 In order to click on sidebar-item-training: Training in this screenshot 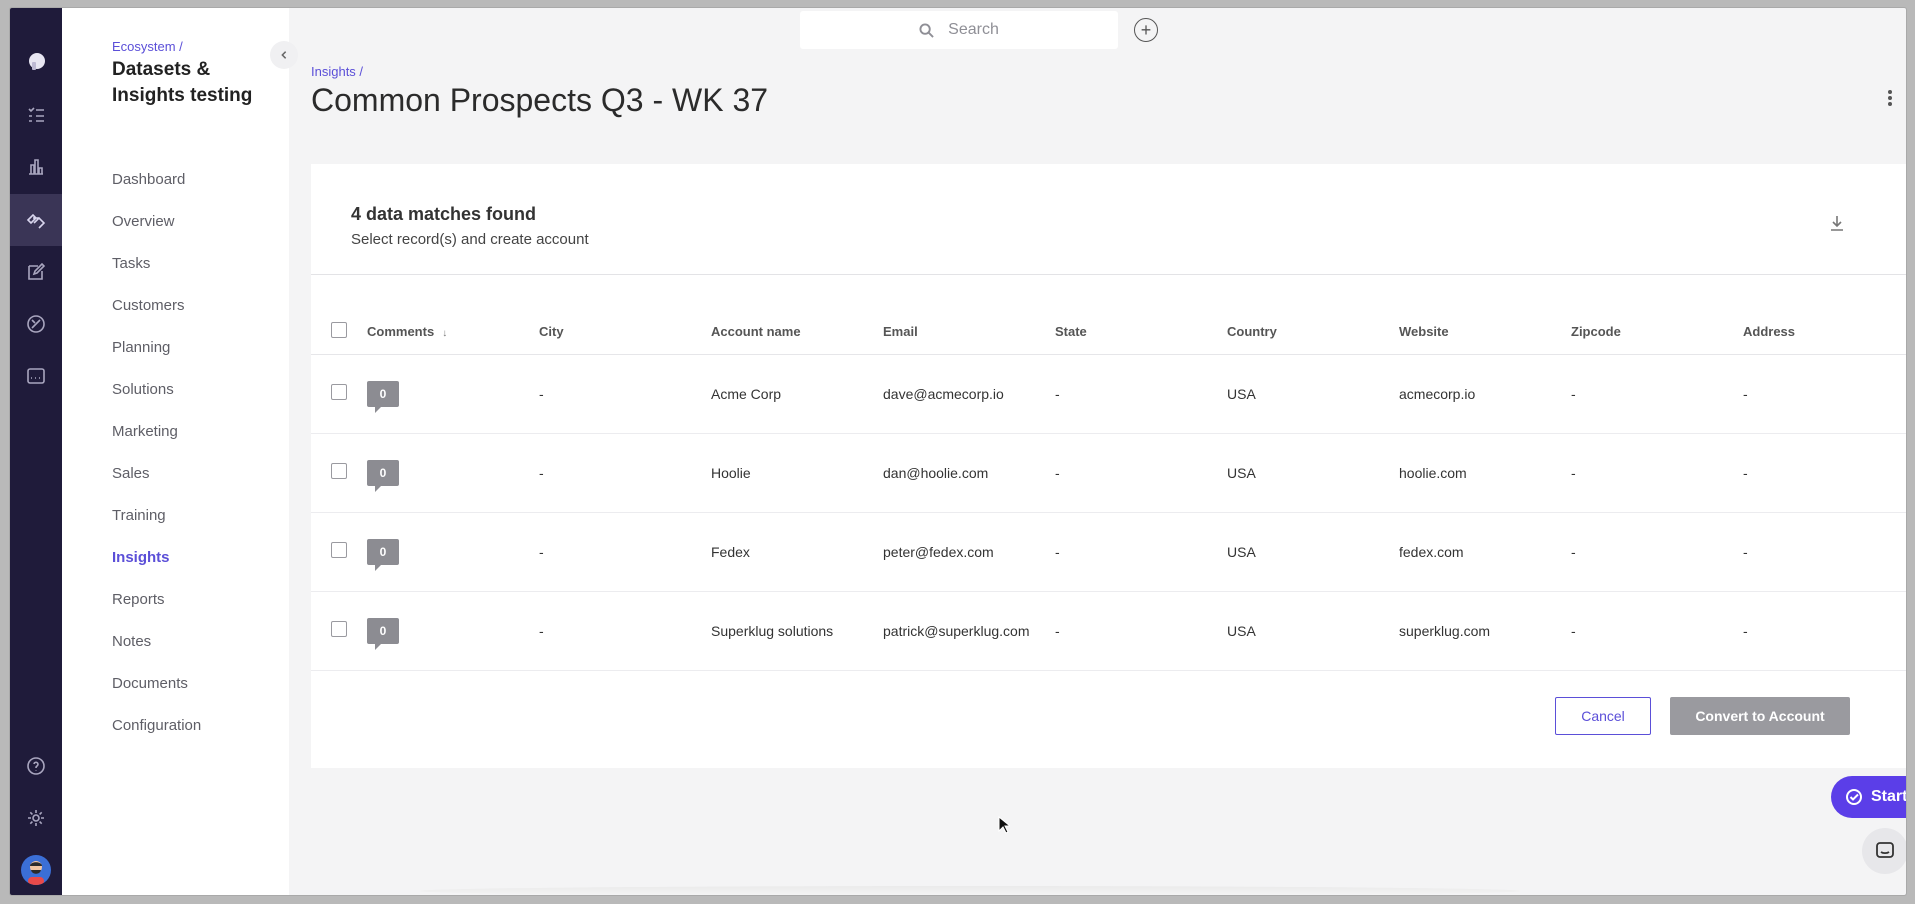, I will do `click(156, 515)`.